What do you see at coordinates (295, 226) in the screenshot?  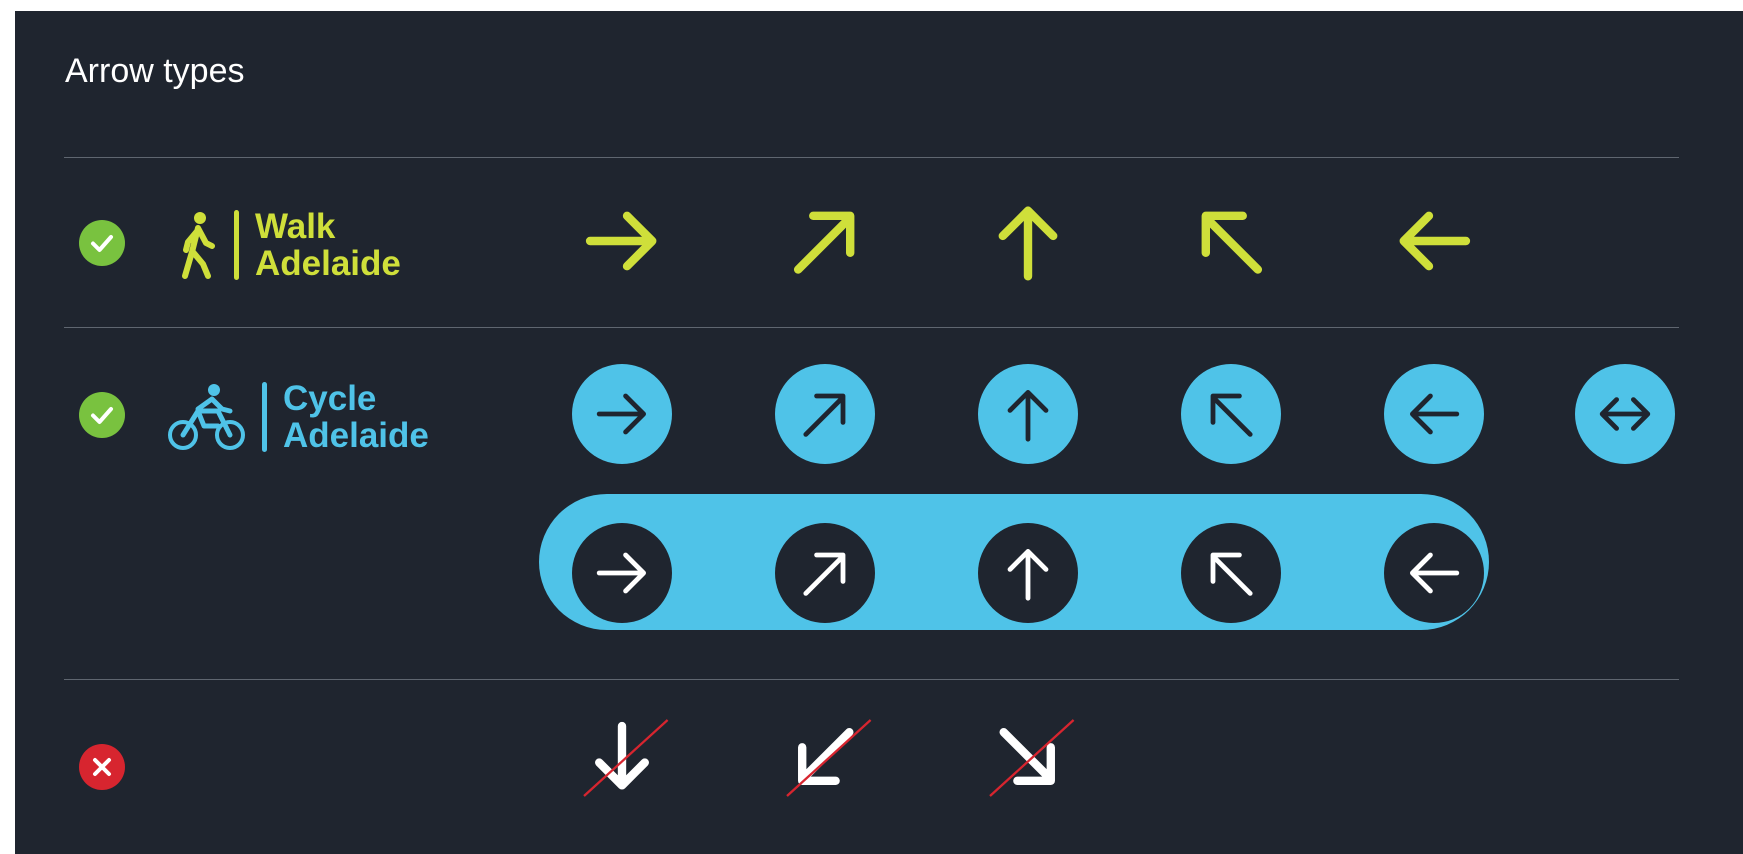 I see `wordmark-line: Walk` at bounding box center [295, 226].